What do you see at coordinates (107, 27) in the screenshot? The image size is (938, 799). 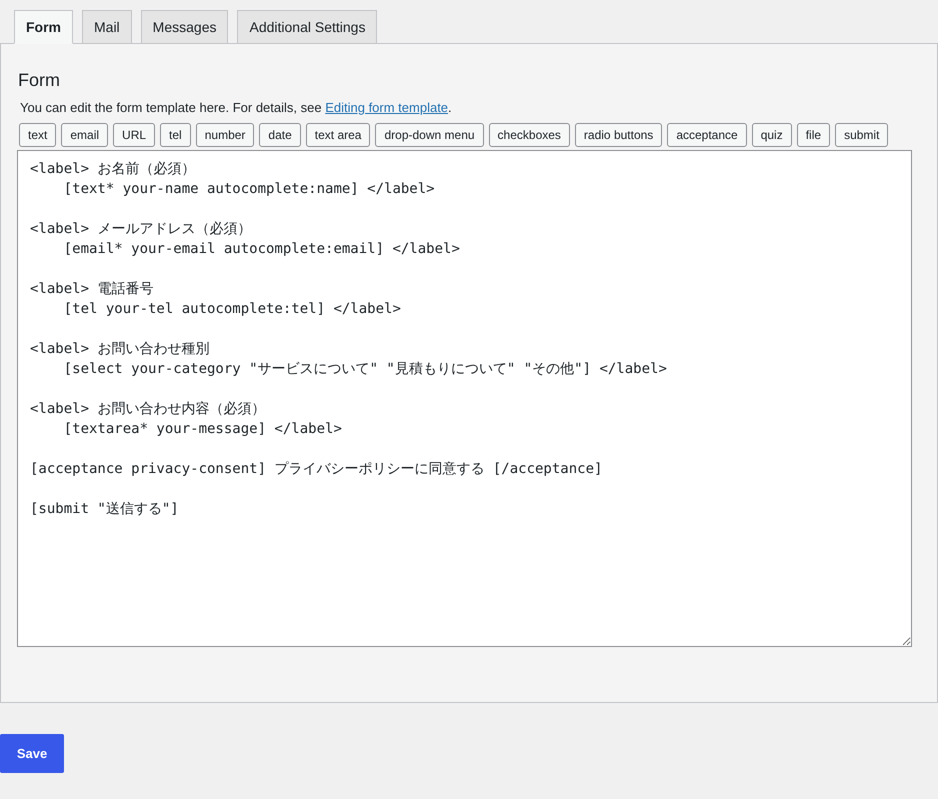 I see `tab: Mail` at bounding box center [107, 27].